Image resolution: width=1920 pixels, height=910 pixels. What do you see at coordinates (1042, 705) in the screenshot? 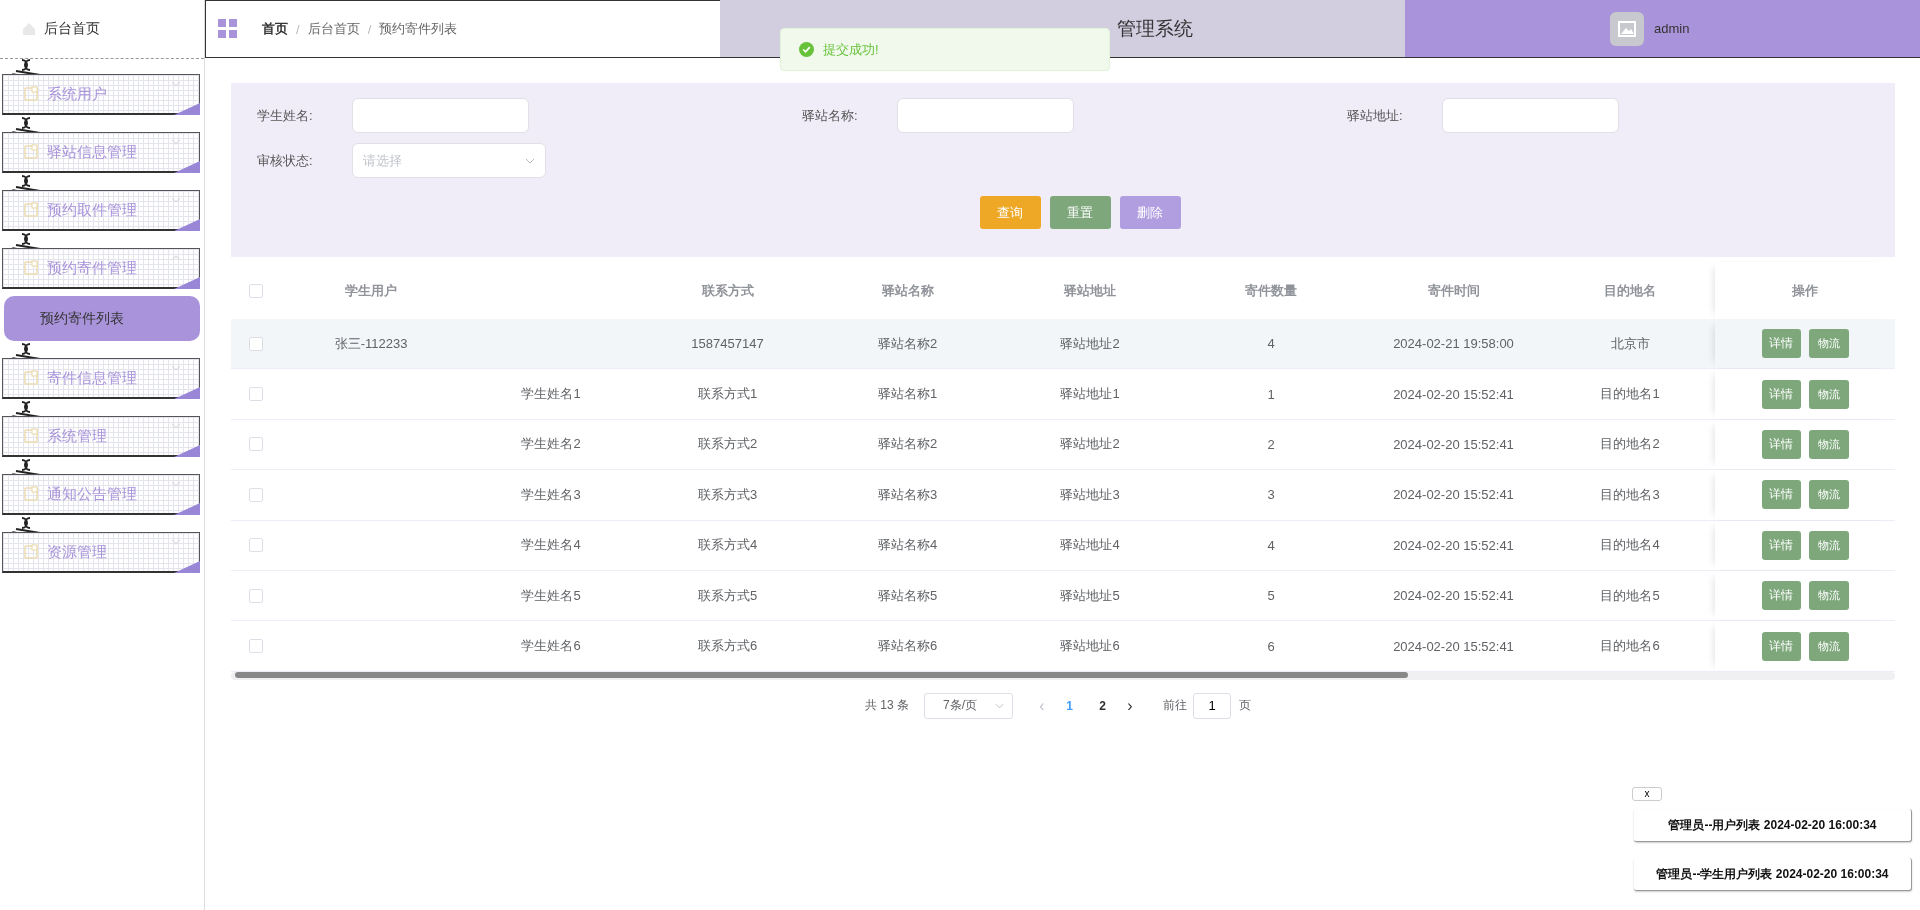
I see `prev-page-button: ‹` at bounding box center [1042, 705].